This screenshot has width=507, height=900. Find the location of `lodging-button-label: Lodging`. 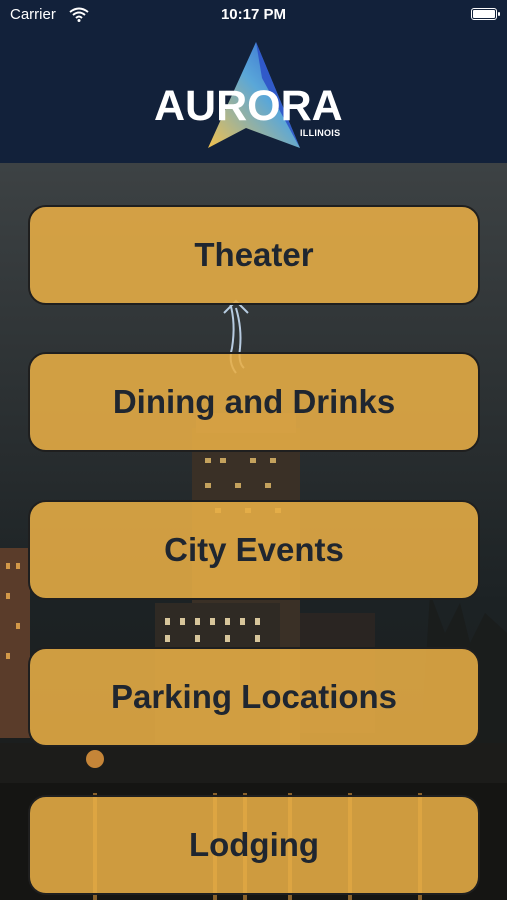

lodging-button-label: Lodging is located at coordinates (254, 844).